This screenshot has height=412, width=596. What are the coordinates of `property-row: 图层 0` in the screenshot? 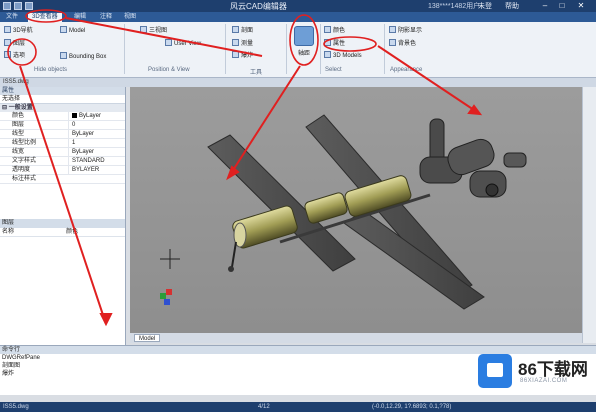 It's located at (62, 125).